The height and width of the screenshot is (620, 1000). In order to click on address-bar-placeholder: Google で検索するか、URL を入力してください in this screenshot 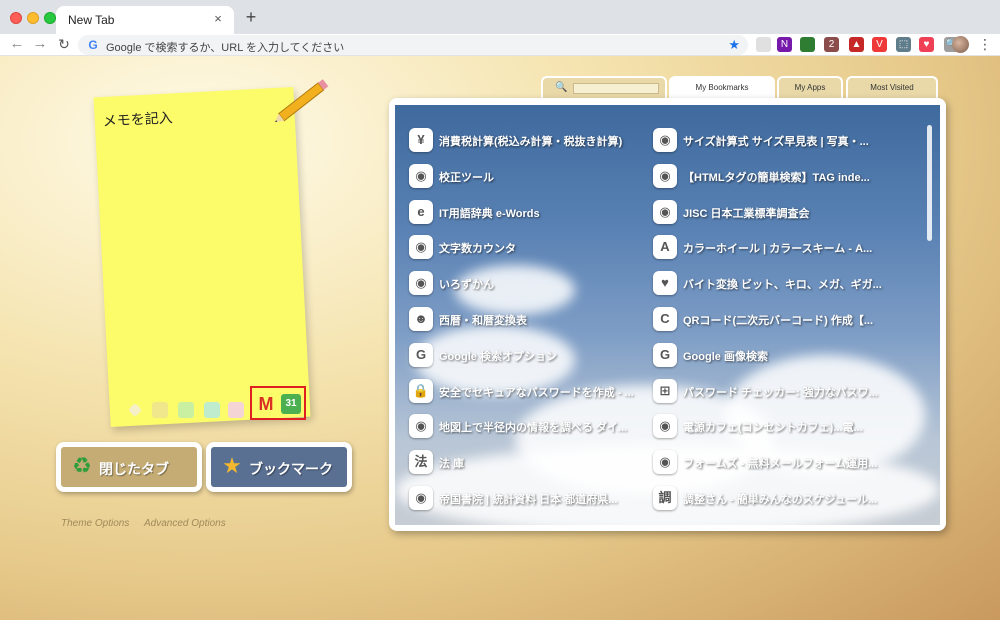, I will do `click(225, 48)`.